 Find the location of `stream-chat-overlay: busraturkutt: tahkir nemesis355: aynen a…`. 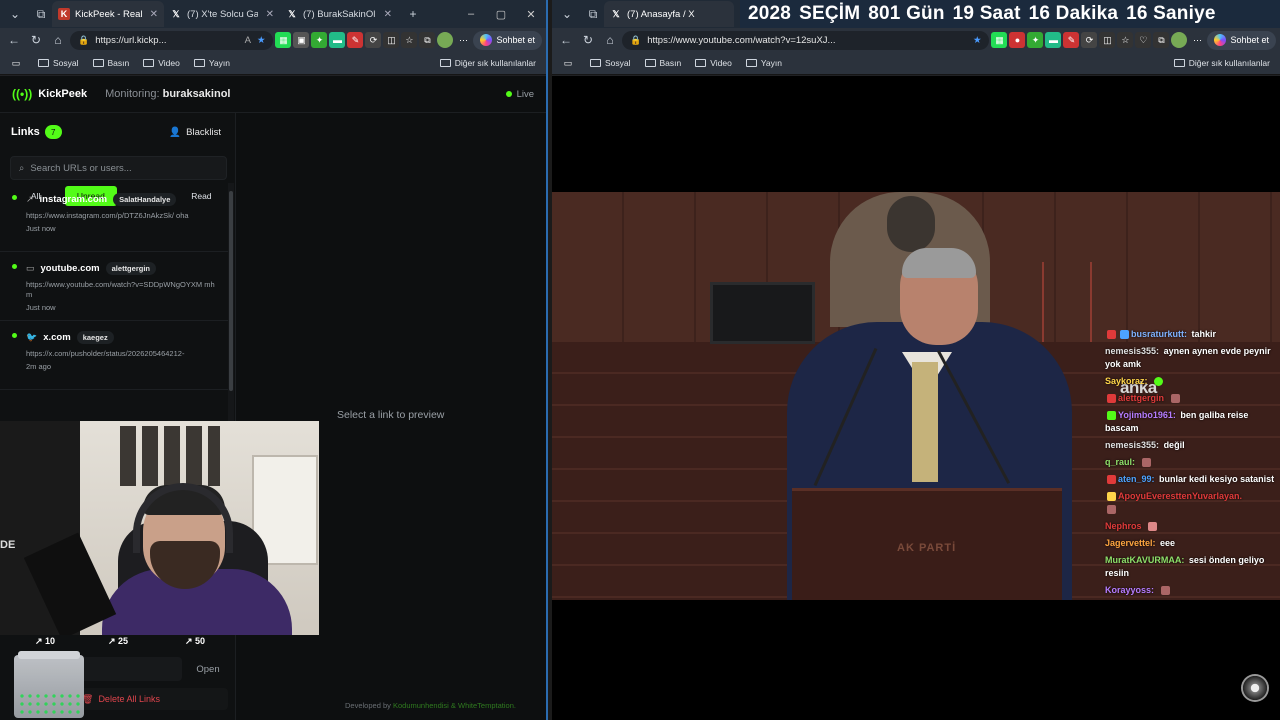

stream-chat-overlay: busraturkutt: tahkir nemesis355: aynen a… is located at coordinates (1192, 464).